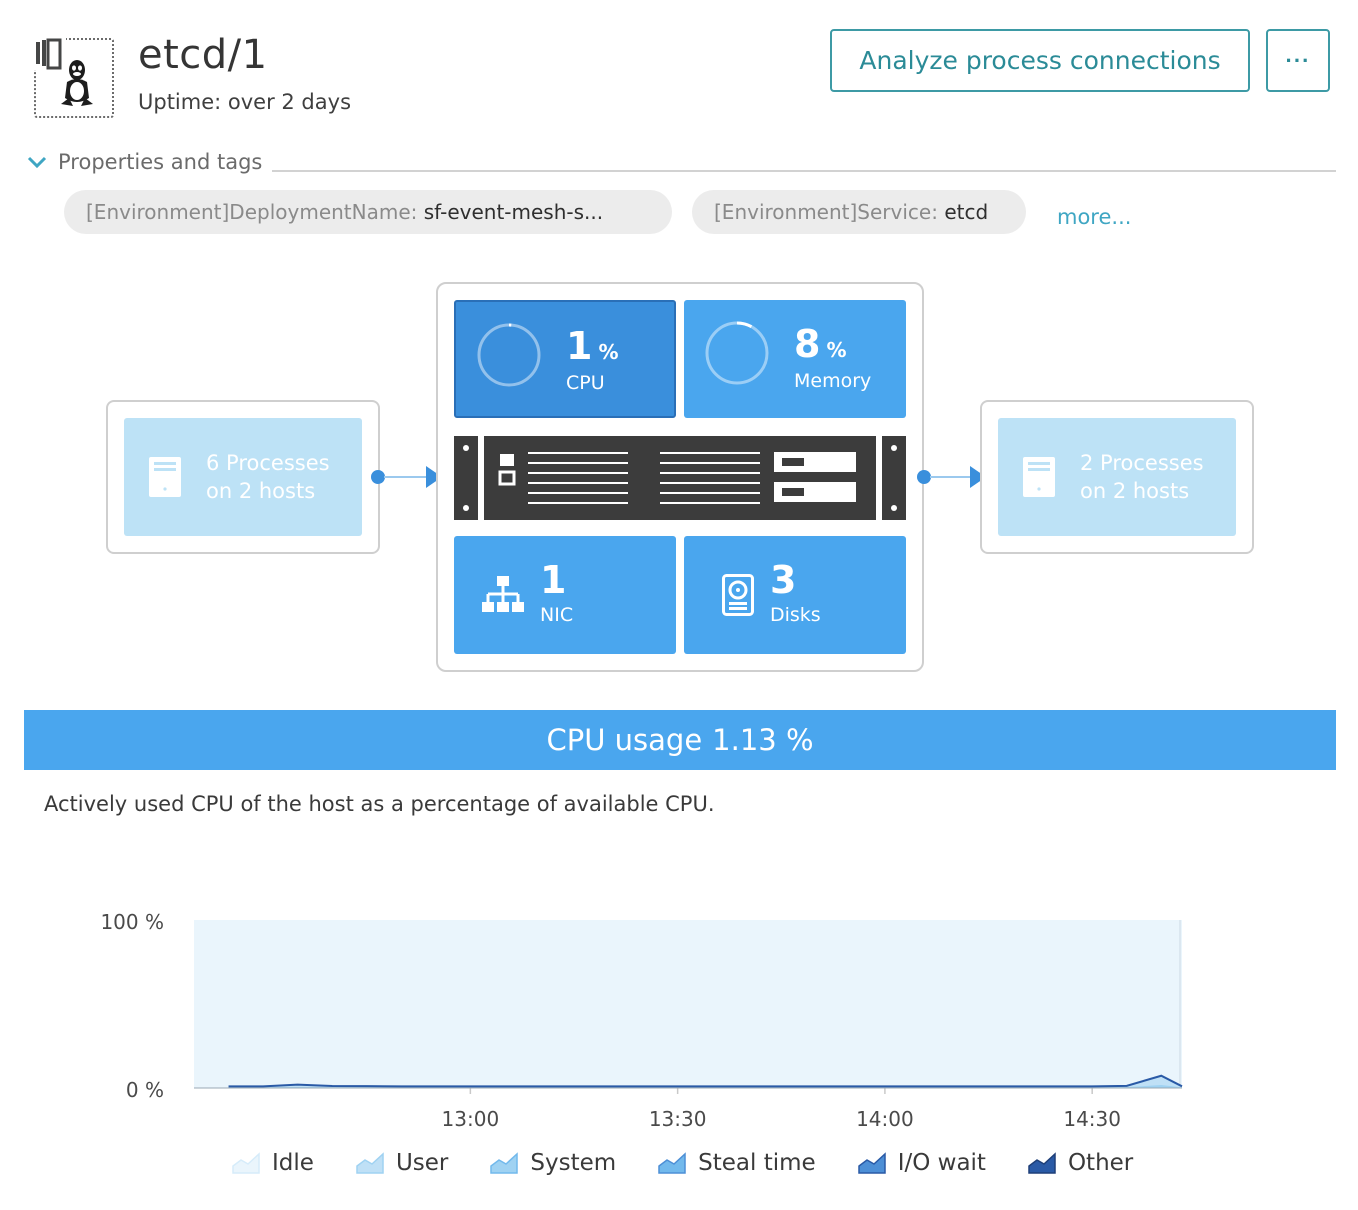 The height and width of the screenshot is (1210, 1358). I want to click on outgoing-connector-arrow, so click(951, 477).